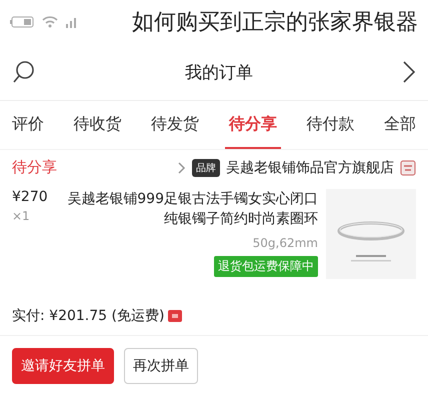  I want to click on order-status: 待分享, so click(34, 167).